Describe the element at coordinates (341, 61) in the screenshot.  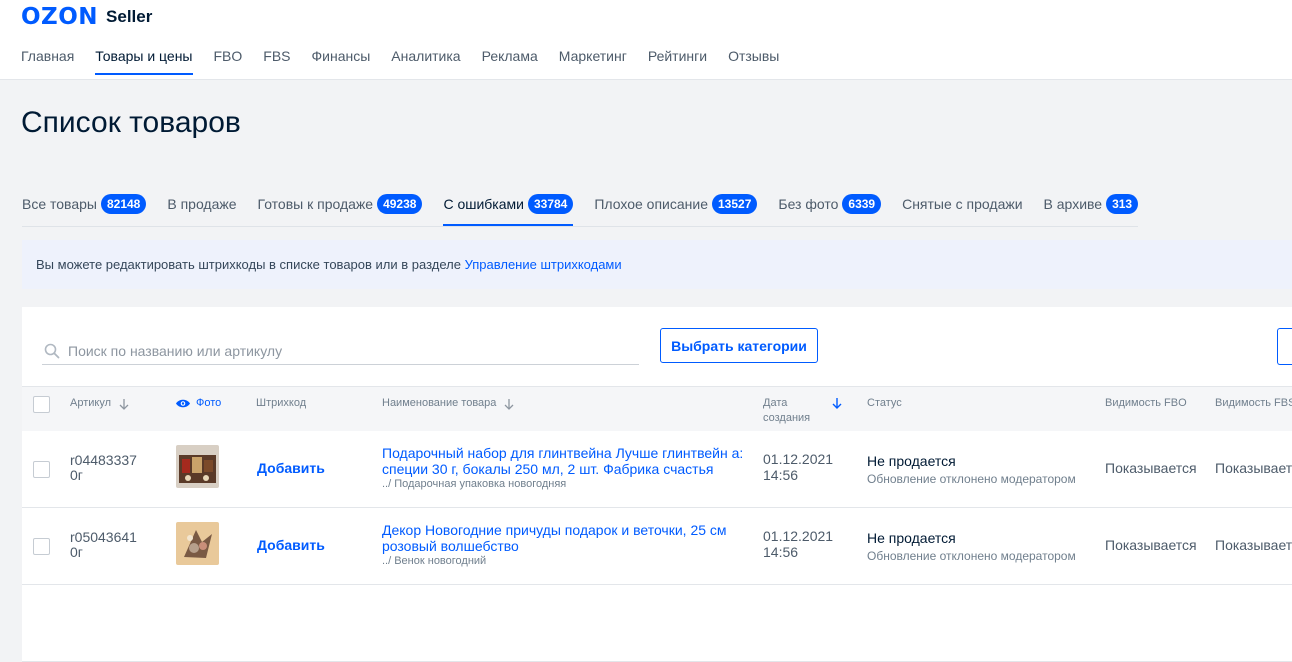
I see `nav-item-finance: Финансы` at that location.